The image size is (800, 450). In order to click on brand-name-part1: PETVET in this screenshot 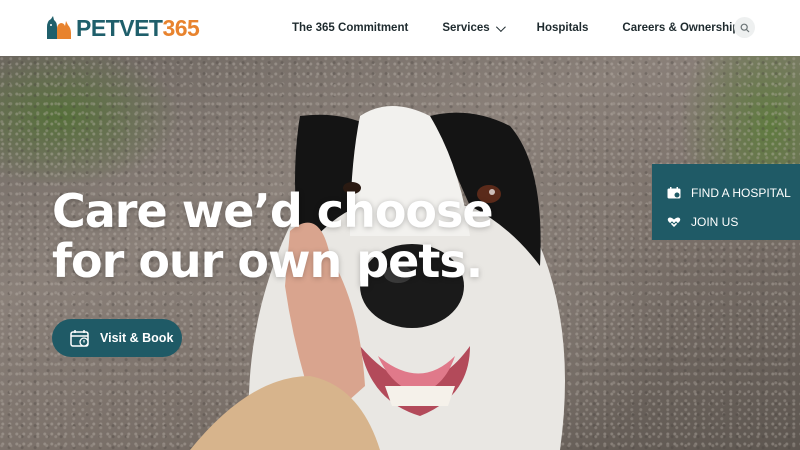, I will do `click(119, 27)`.